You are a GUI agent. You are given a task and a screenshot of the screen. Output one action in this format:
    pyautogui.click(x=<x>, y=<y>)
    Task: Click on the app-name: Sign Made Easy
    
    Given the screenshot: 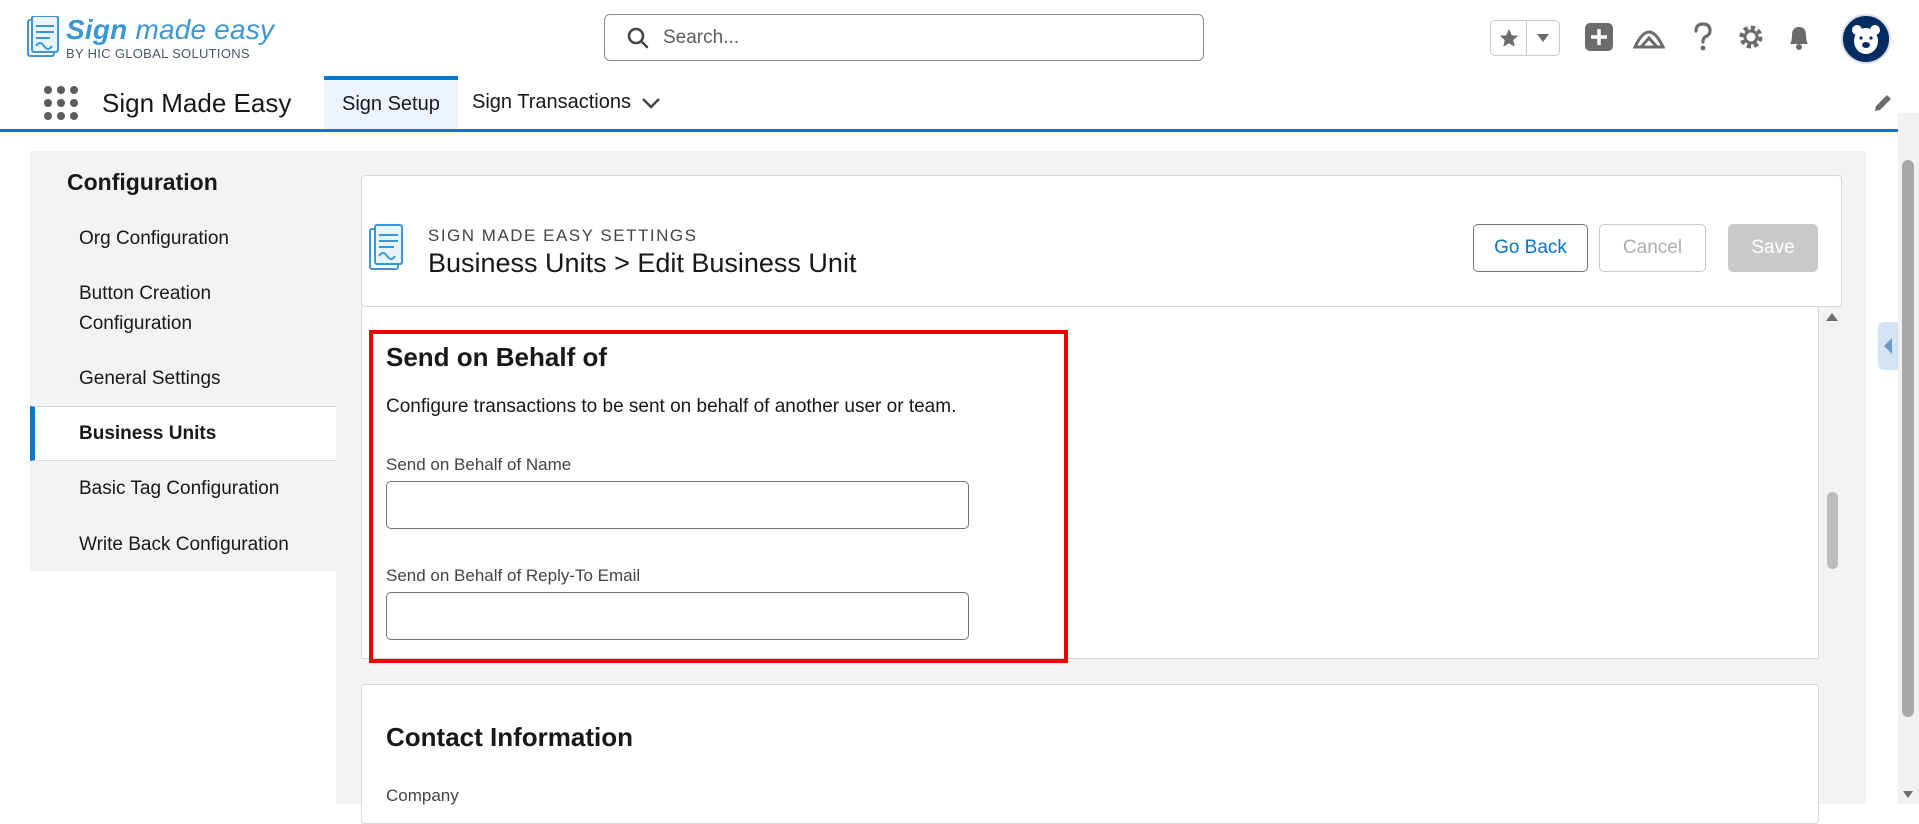 What is the action you would take?
    pyautogui.click(x=197, y=103)
    